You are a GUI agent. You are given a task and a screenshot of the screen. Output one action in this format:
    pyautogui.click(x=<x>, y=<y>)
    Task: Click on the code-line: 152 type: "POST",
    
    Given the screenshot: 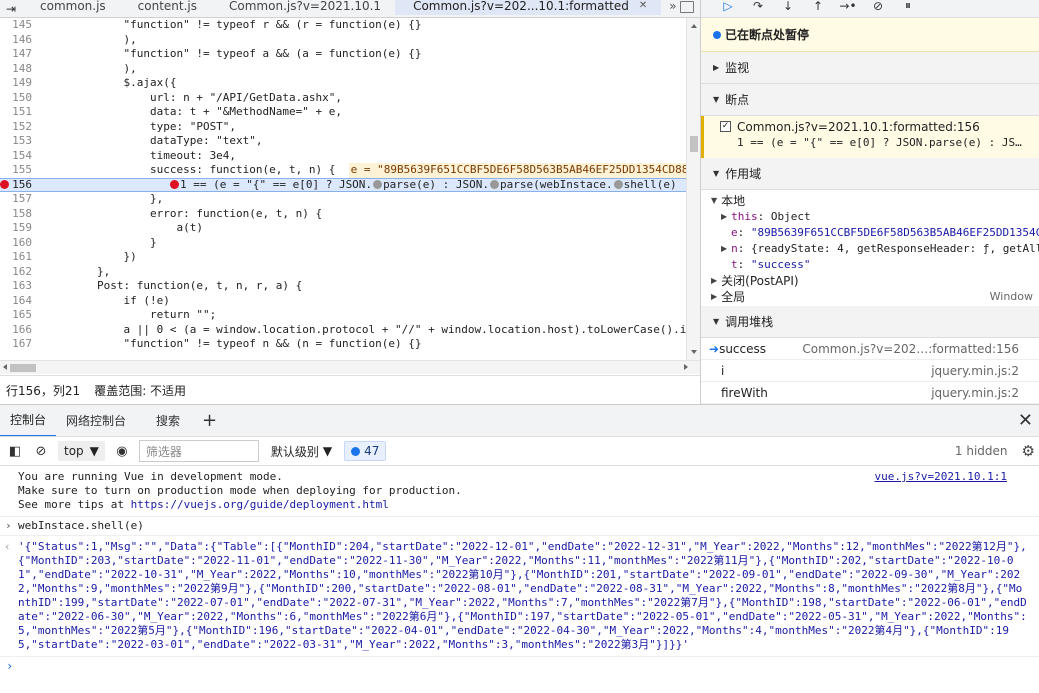 What is the action you would take?
    pyautogui.click(x=343, y=127)
    